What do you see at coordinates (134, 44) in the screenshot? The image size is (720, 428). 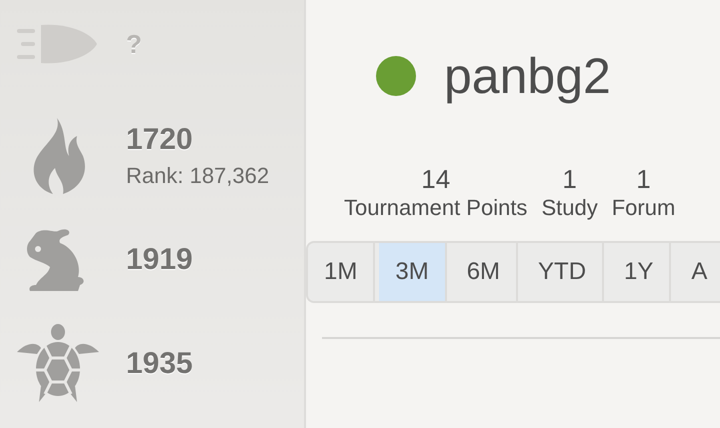 I see `rating: ?` at bounding box center [134, 44].